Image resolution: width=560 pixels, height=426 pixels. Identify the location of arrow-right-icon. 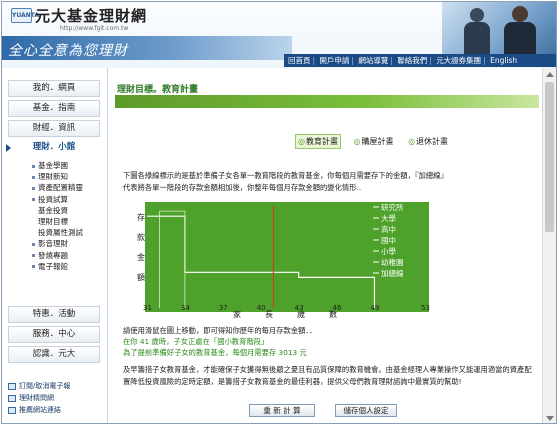
(8, 148).